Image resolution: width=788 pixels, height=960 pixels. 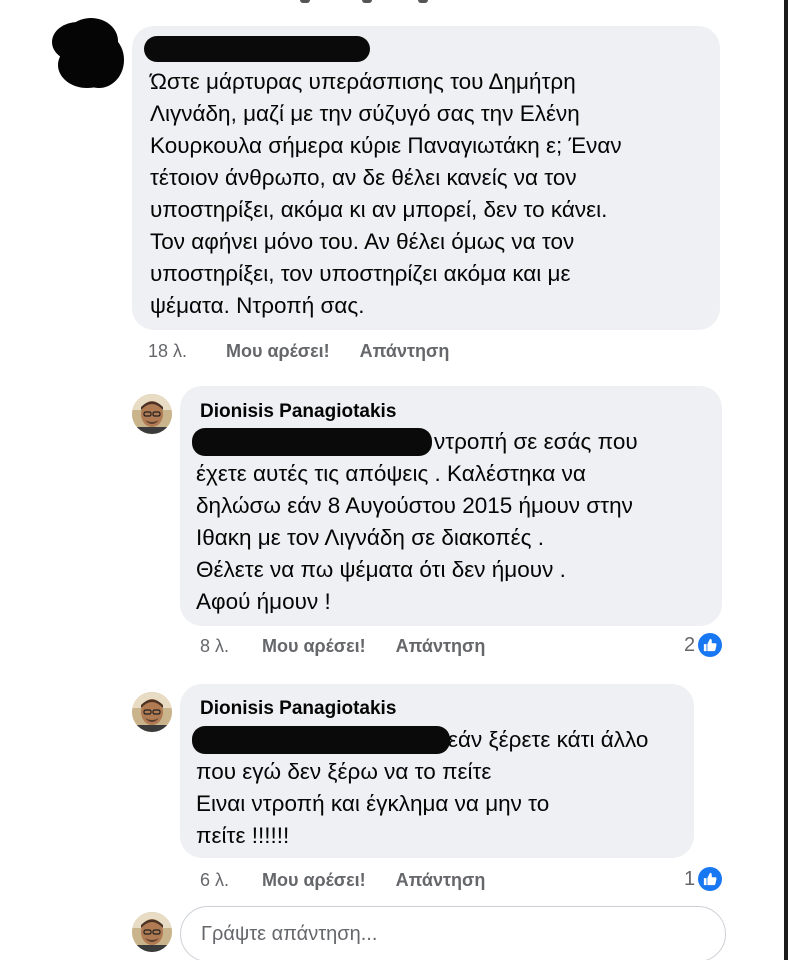 I want to click on reaction-count: 2, so click(x=690, y=644).